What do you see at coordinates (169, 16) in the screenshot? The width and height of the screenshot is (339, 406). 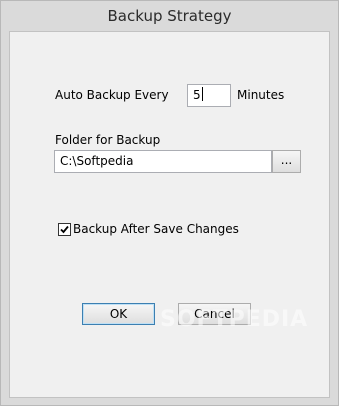 I see `window-title: Backup Strategy` at bounding box center [169, 16].